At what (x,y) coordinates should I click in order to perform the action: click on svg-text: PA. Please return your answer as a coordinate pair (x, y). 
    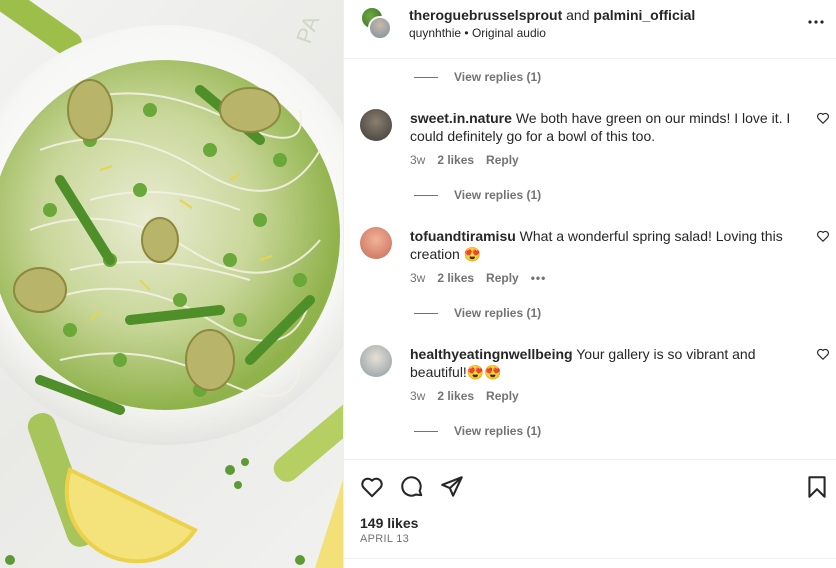
    Looking at the image, I should click on (307, 29).